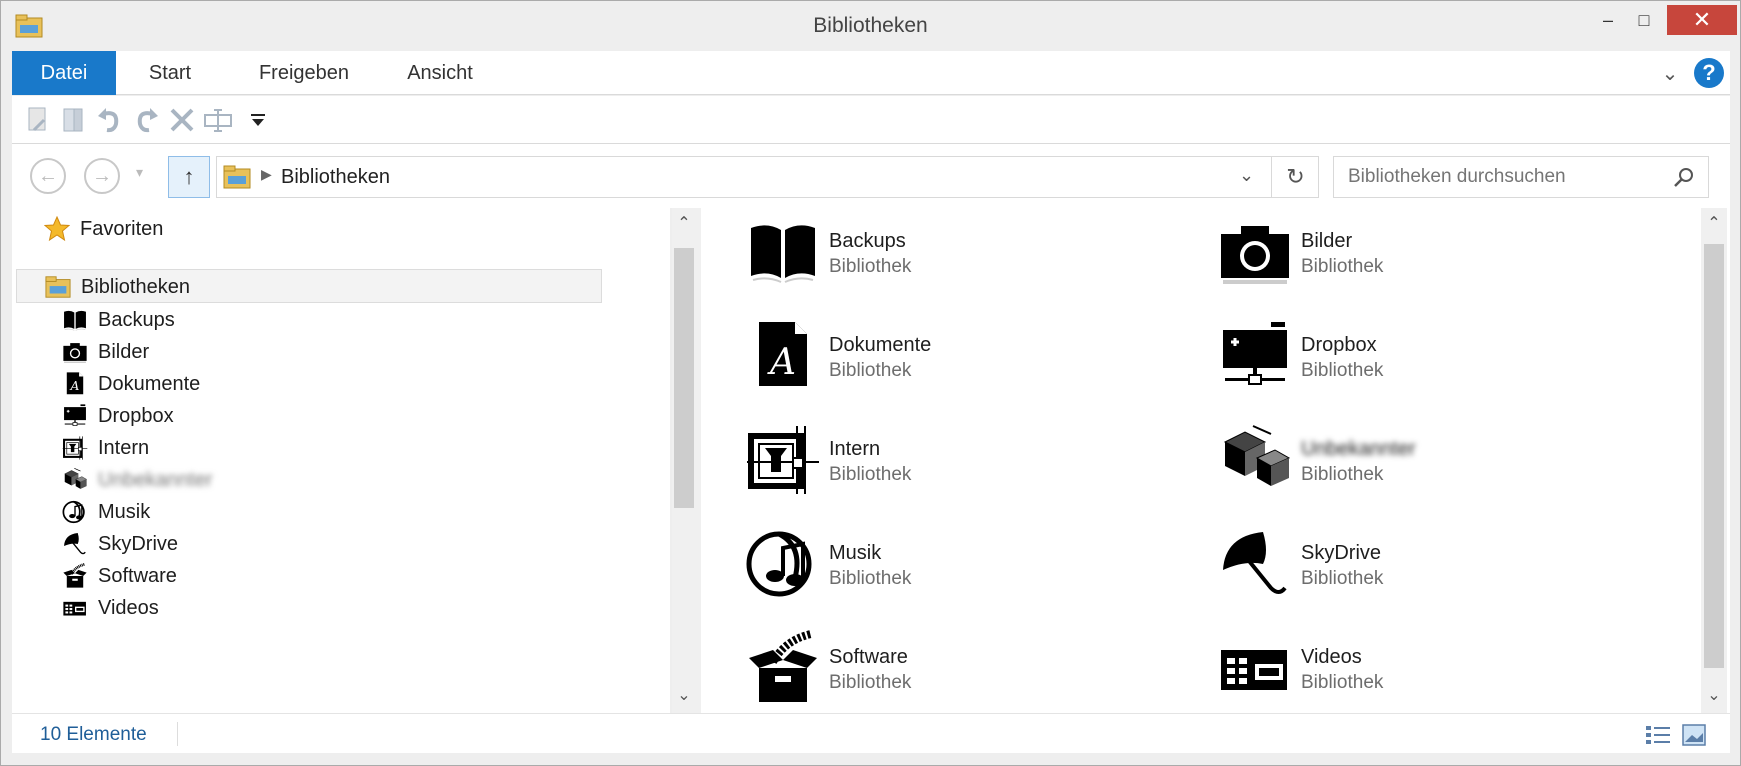  What do you see at coordinates (1658, 735) in the screenshot?
I see `details-view-icon` at bounding box center [1658, 735].